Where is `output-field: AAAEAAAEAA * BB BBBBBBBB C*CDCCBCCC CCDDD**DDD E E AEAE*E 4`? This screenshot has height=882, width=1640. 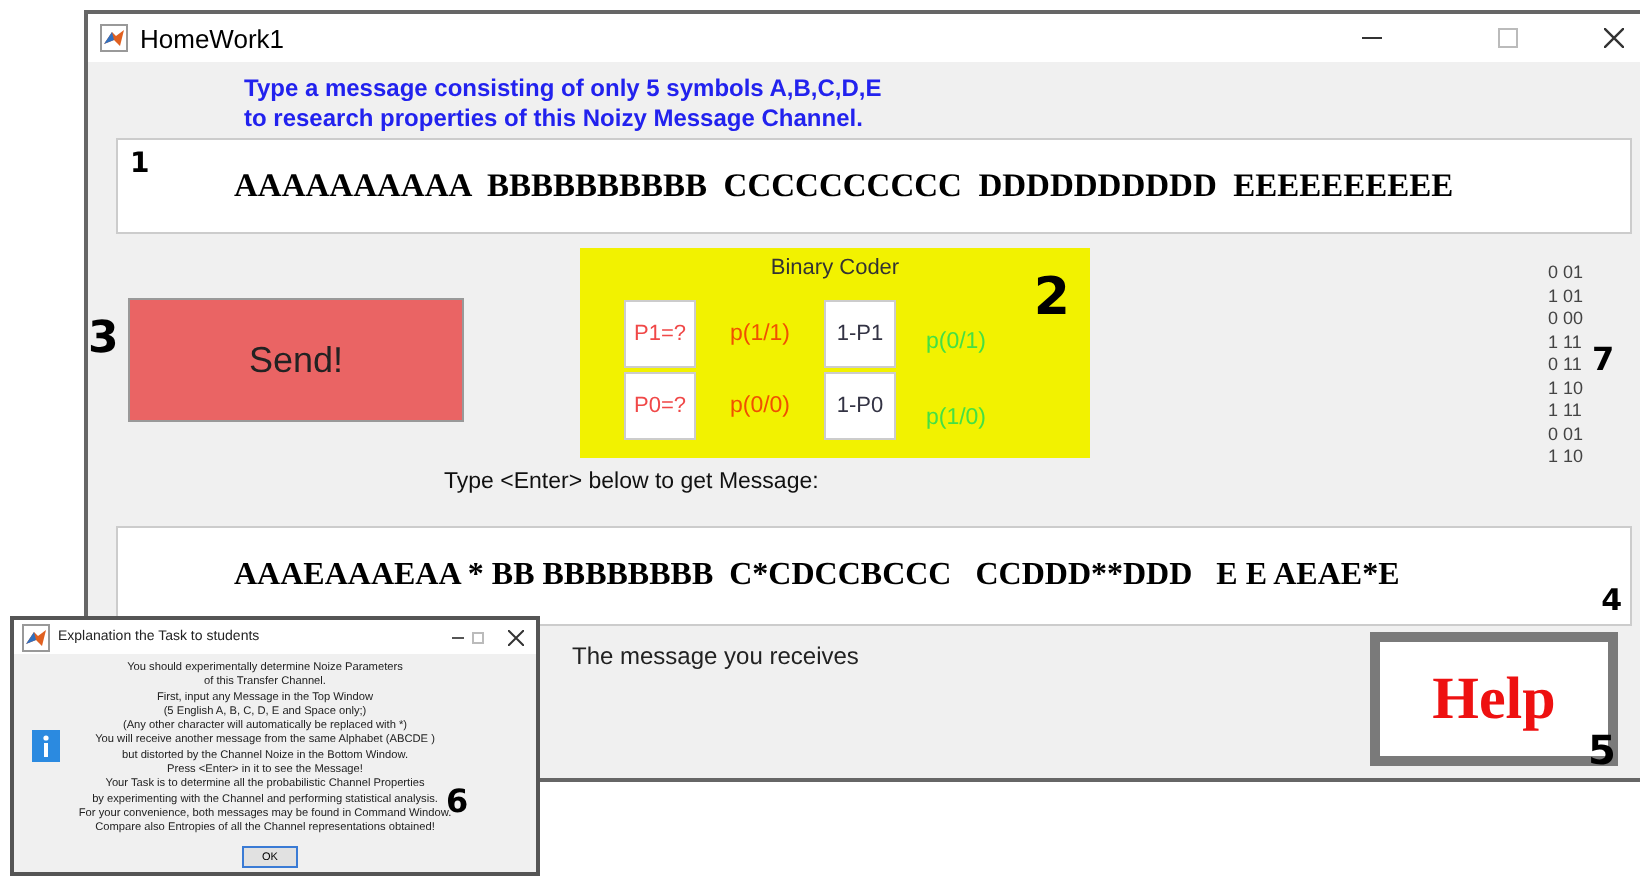
output-field: AAAEAAAEAA * BB BBBBBBBB C*CDCCBCCC CCDDD**DDD E E AEAE*E 4 is located at coordinates (874, 576).